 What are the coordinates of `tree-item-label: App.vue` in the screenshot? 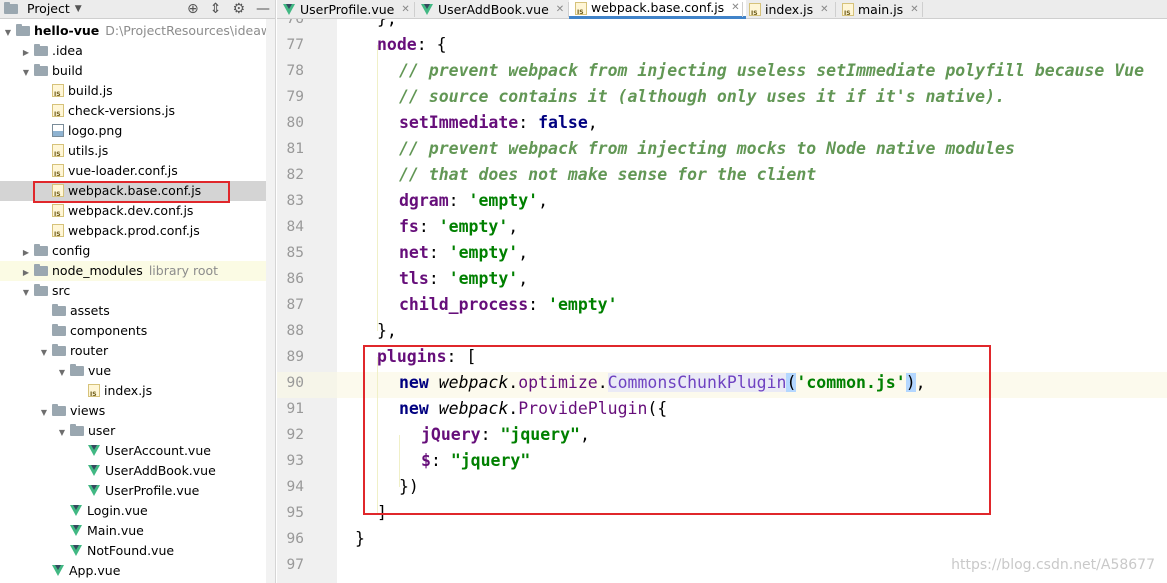 It's located at (95, 570).